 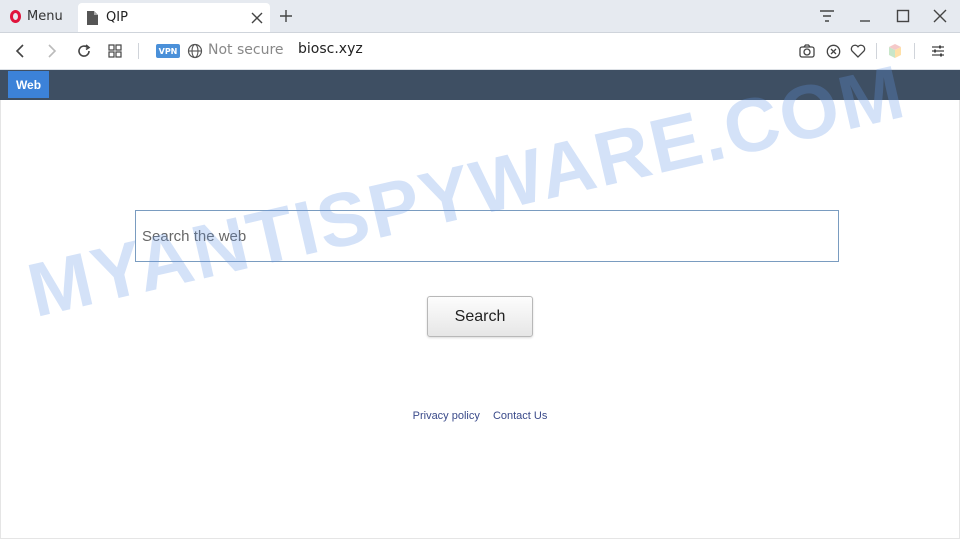 What do you see at coordinates (257, 18) in the screenshot?
I see `tab-close-icon` at bounding box center [257, 18].